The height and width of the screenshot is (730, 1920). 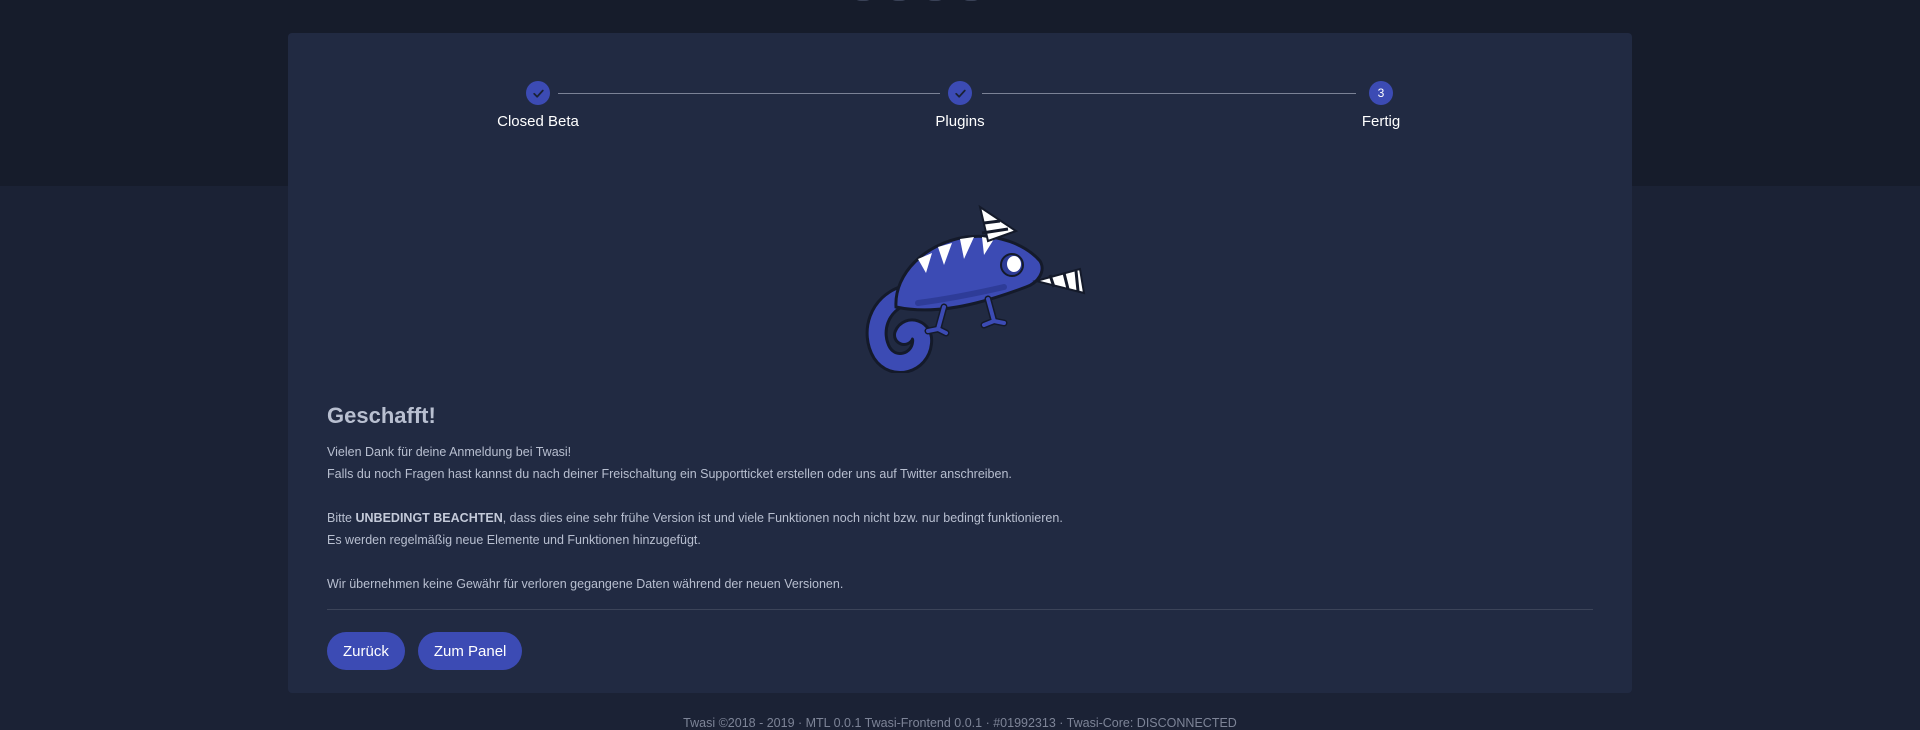 What do you see at coordinates (381, 415) in the screenshot?
I see `page-title: Geschafft!` at bounding box center [381, 415].